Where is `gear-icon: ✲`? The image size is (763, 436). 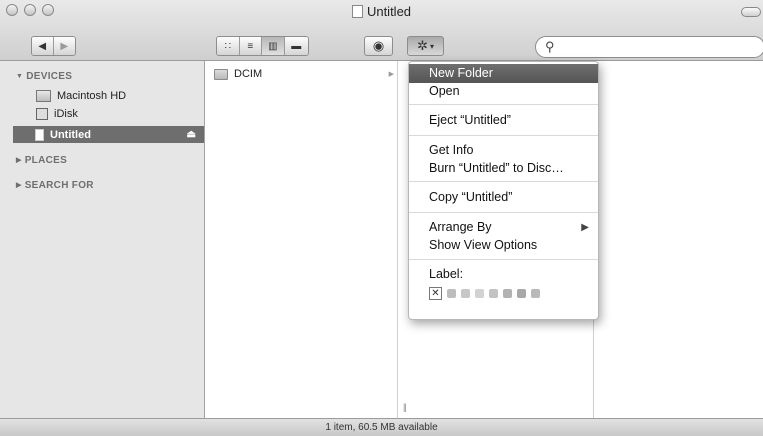 gear-icon: ✲ is located at coordinates (422, 45).